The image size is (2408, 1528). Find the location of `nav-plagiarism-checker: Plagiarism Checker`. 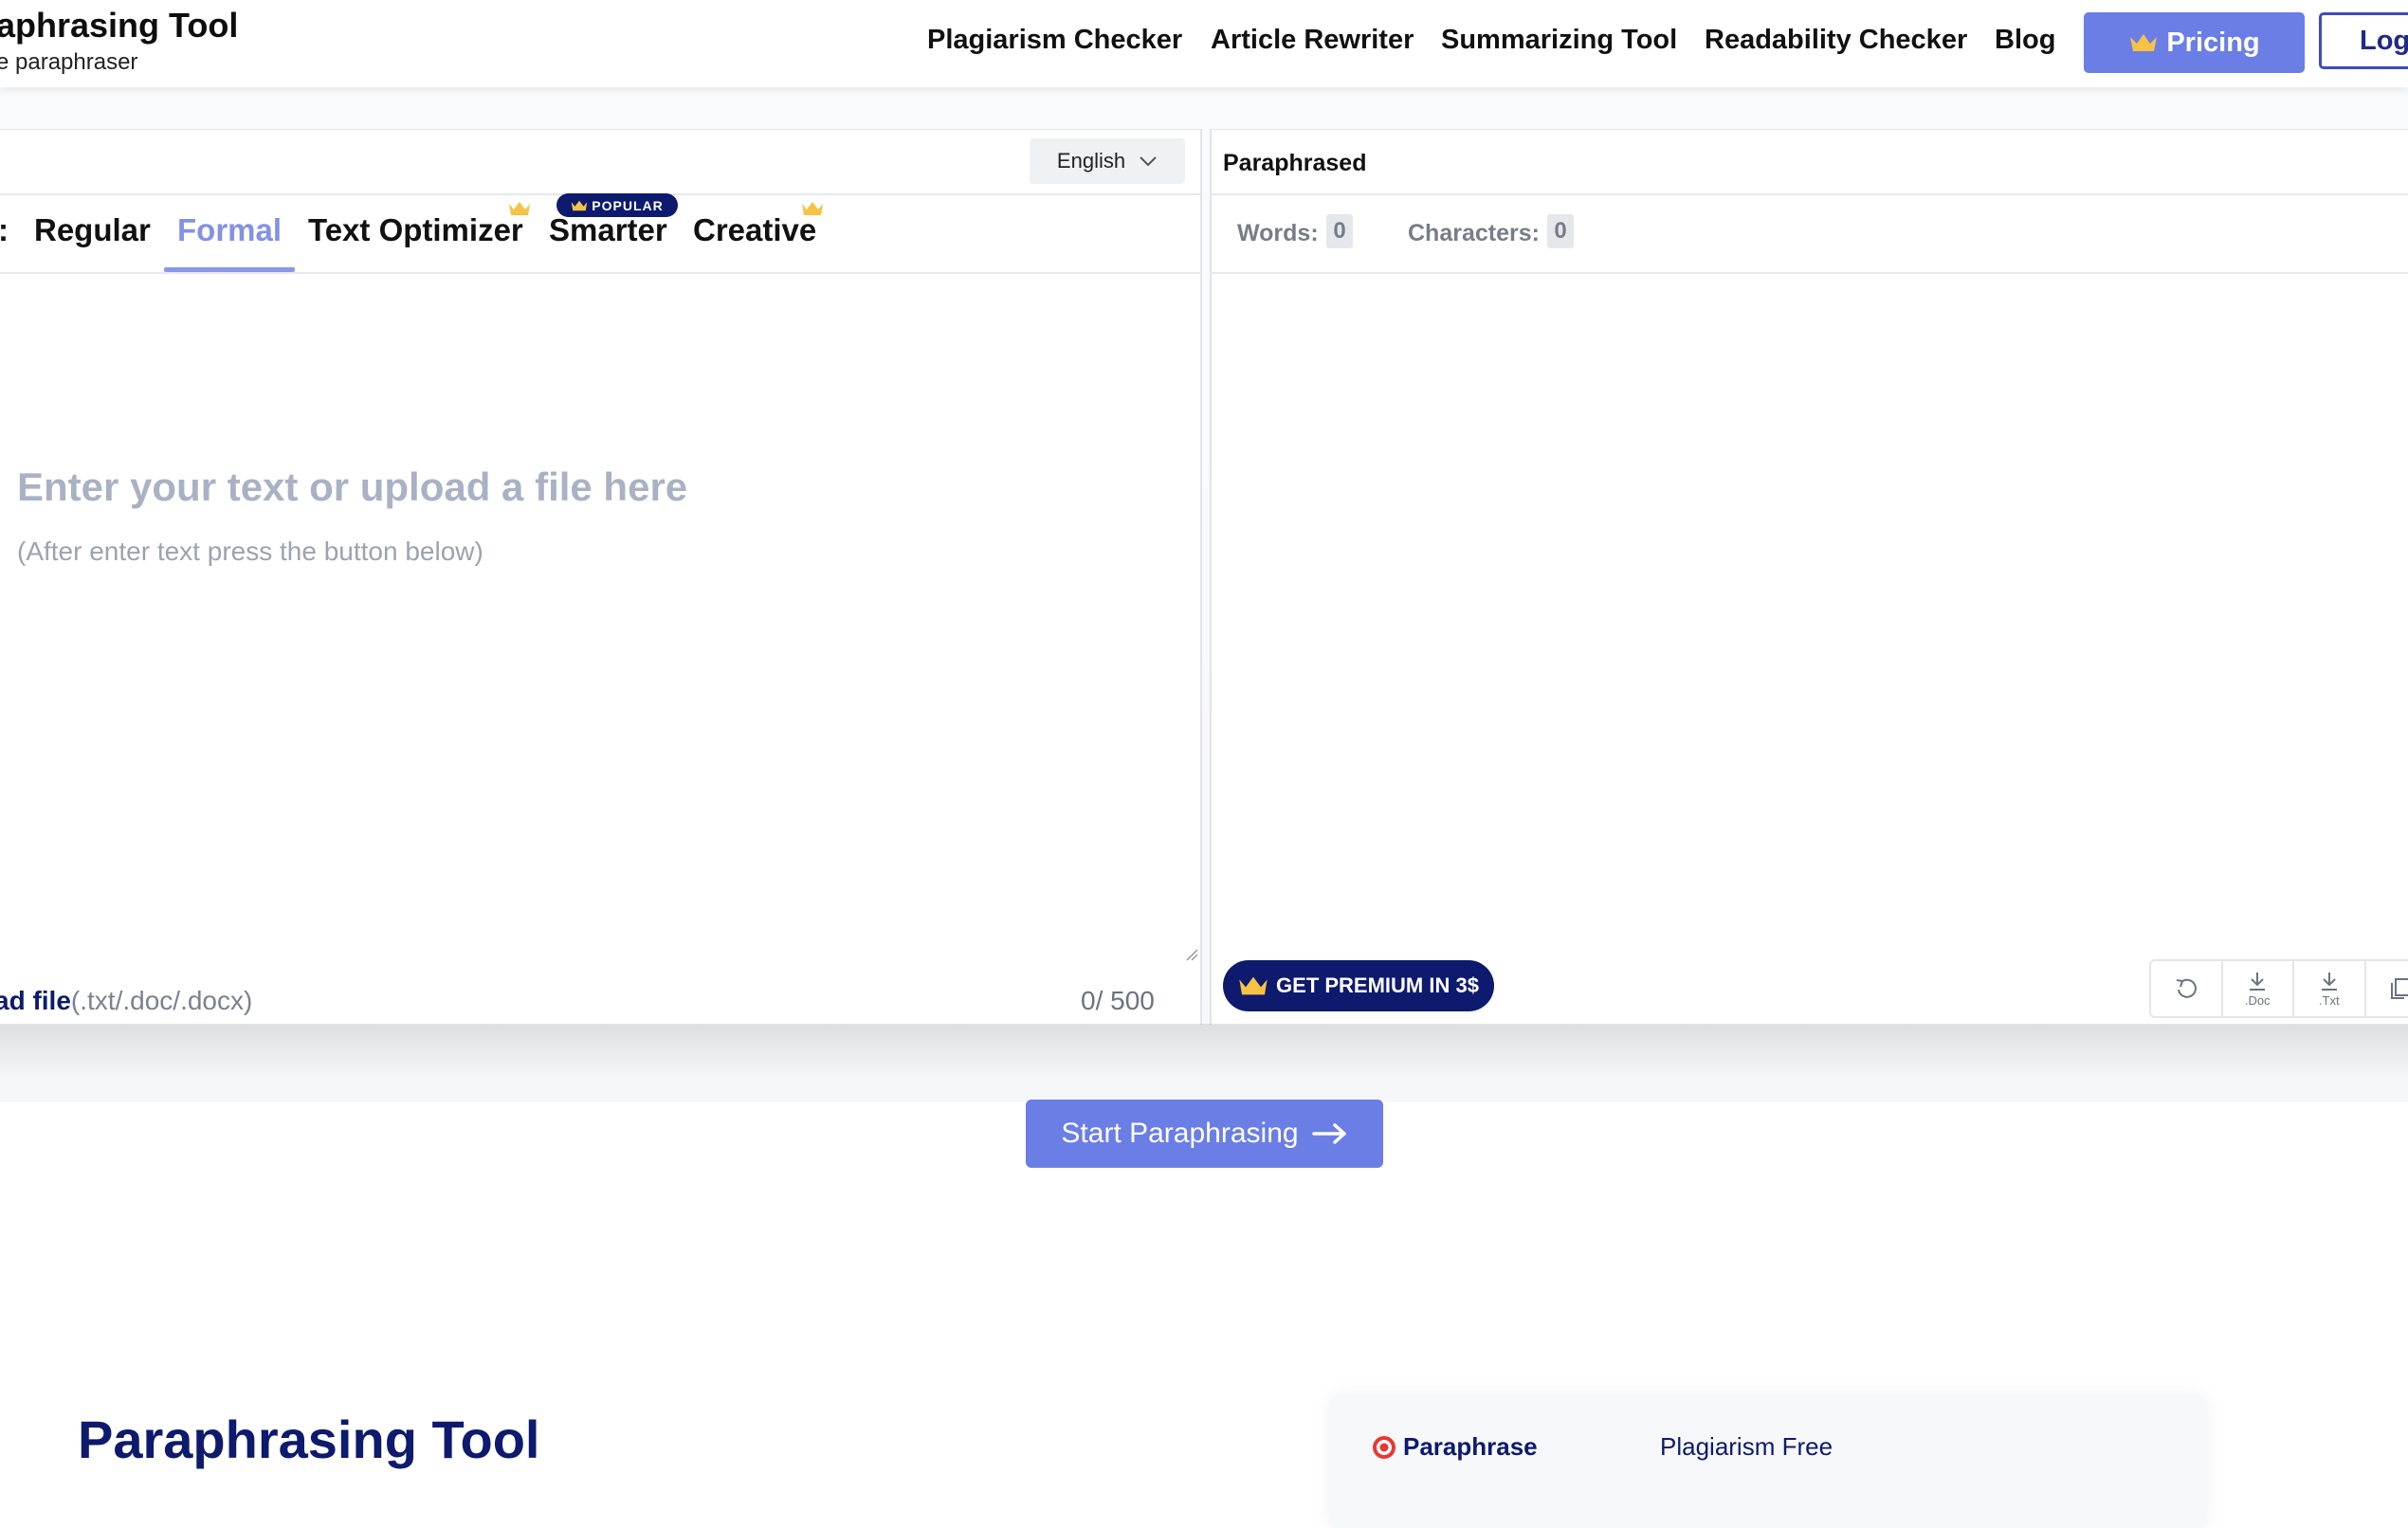

nav-plagiarism-checker: Plagiarism Checker is located at coordinates (1054, 40).